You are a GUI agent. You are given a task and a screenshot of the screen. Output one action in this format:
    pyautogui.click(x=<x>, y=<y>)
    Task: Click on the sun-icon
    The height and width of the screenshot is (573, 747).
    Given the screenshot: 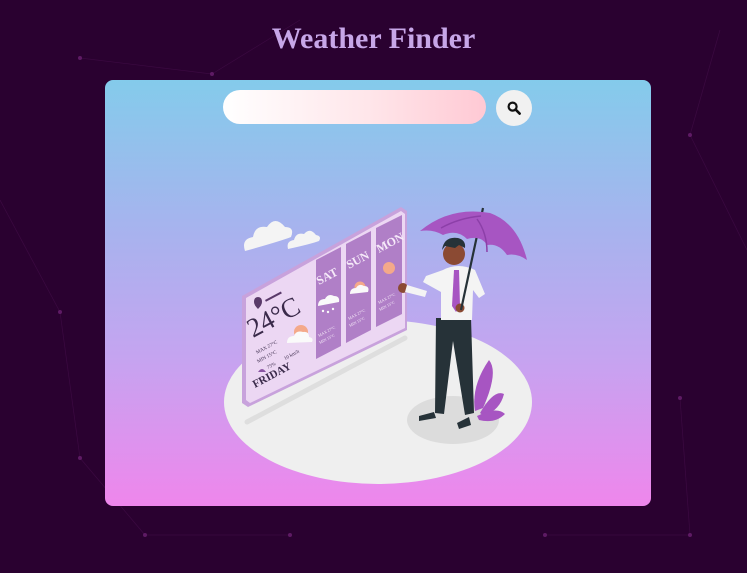 What is the action you would take?
    pyautogui.click(x=389, y=268)
    